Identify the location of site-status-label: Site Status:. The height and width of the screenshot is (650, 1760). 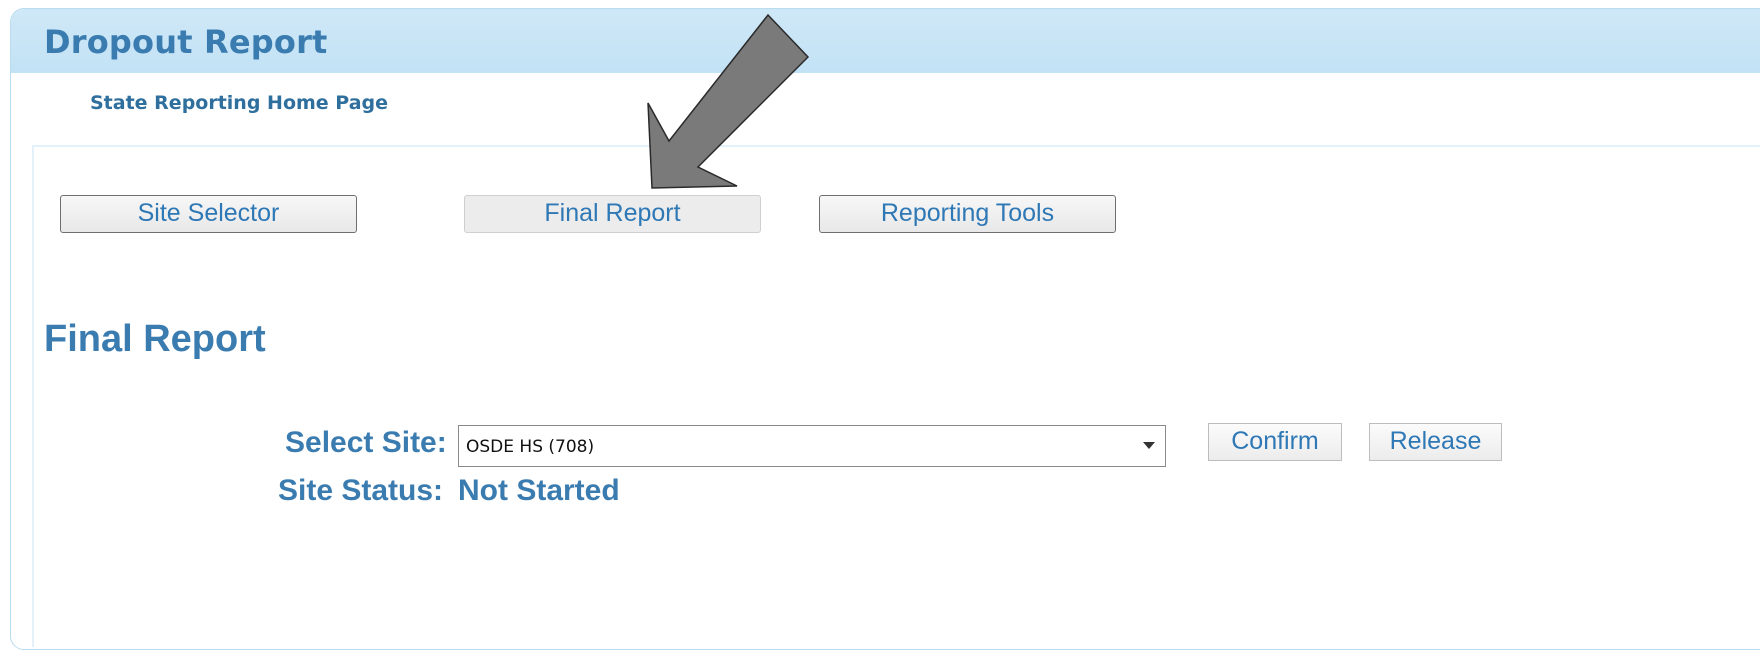
(361, 490).